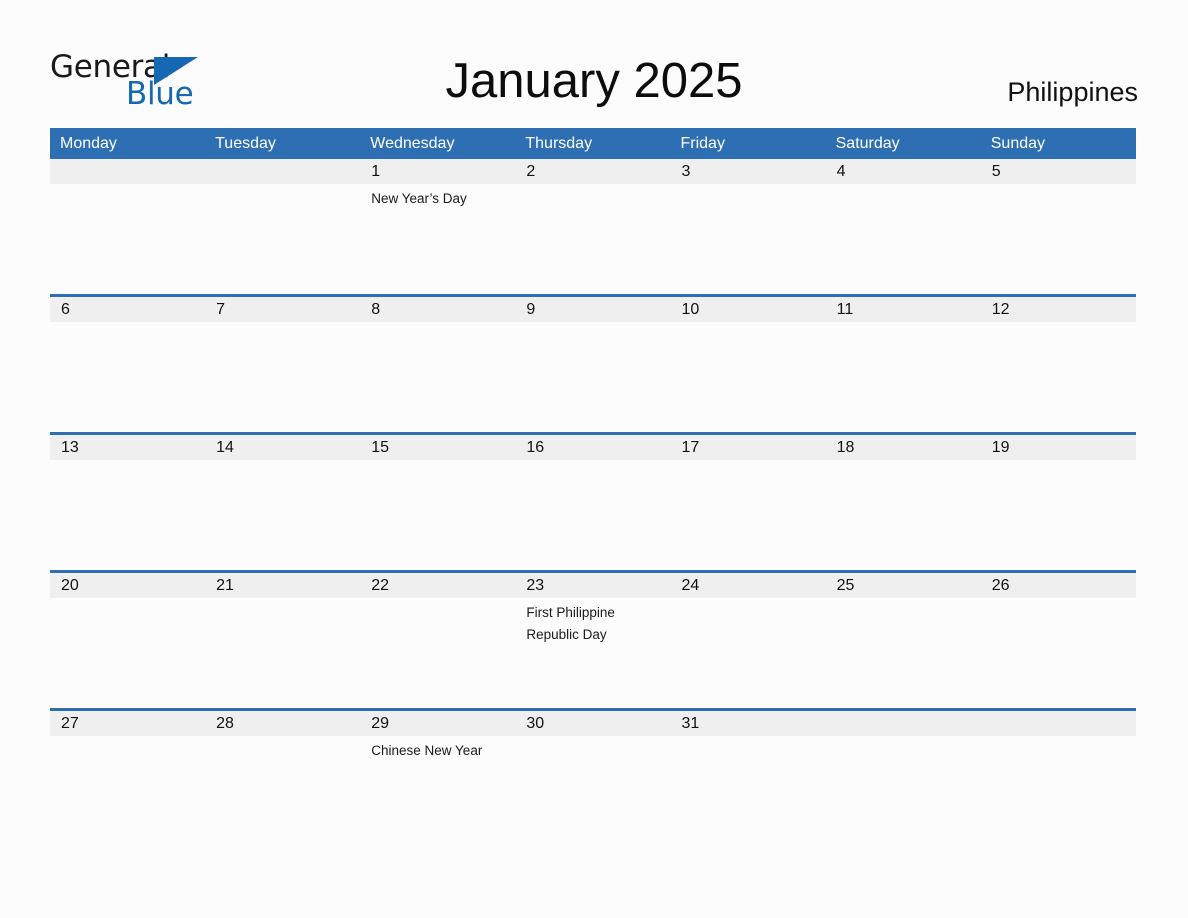 This screenshot has height=918, width=1188. Describe the element at coordinates (1058, 447) in the screenshot. I see `date-cell-19: 19` at that location.